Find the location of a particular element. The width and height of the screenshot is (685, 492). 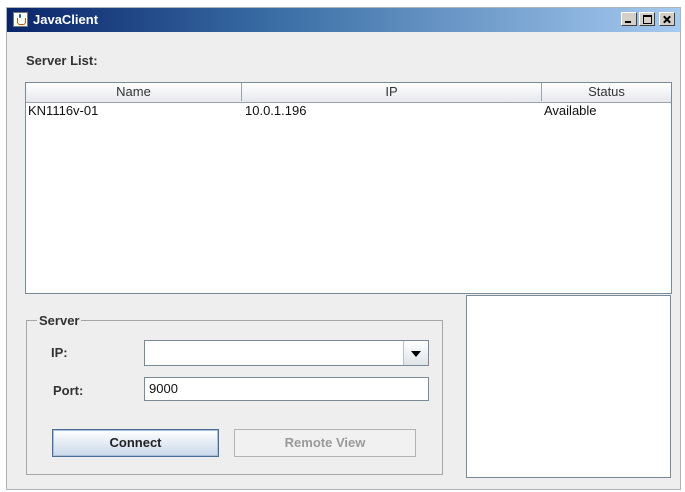

server-list-label: Server List: is located at coordinates (62, 60).